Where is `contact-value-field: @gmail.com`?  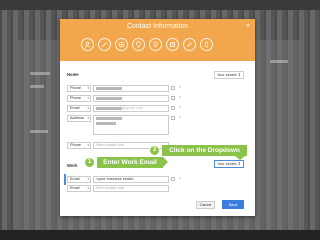 contact-value-field: @gmail.com is located at coordinates (131, 108).